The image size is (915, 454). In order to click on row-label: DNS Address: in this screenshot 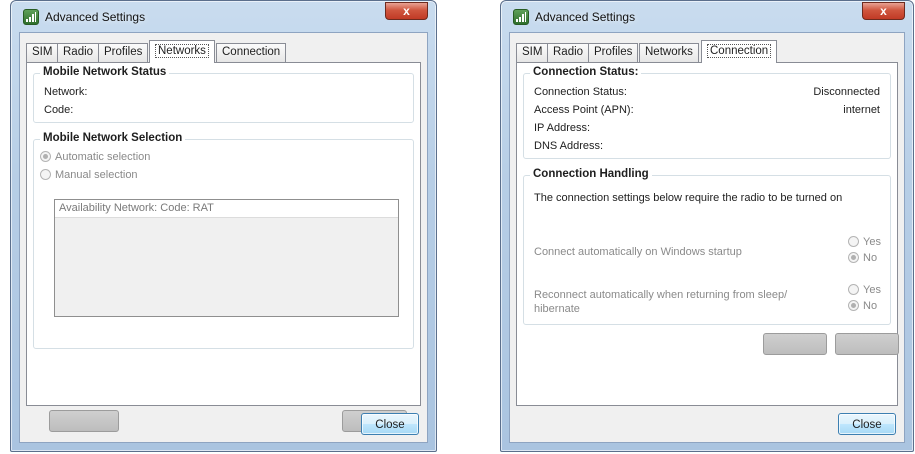, I will do `click(569, 146)`.